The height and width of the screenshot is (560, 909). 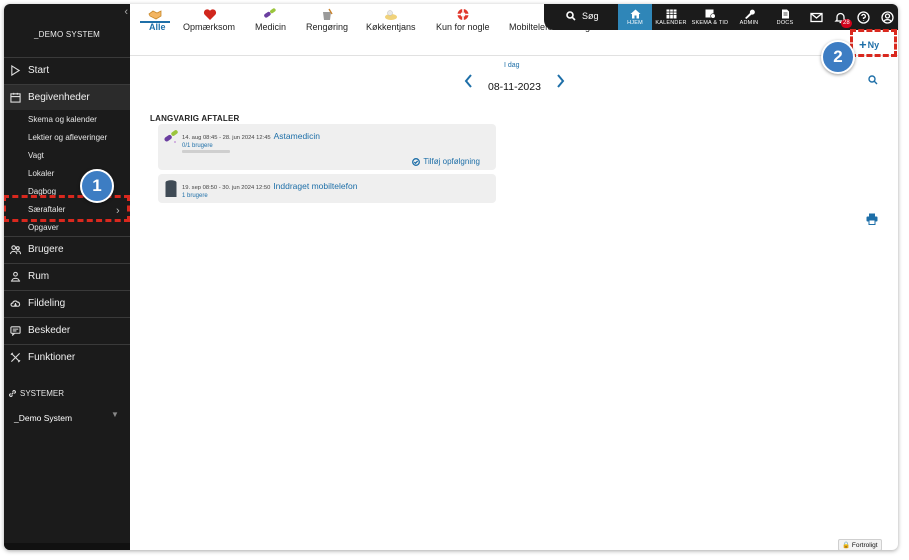 I want to click on tab-koekkentjans: Køkkentjans, so click(x=391, y=27).